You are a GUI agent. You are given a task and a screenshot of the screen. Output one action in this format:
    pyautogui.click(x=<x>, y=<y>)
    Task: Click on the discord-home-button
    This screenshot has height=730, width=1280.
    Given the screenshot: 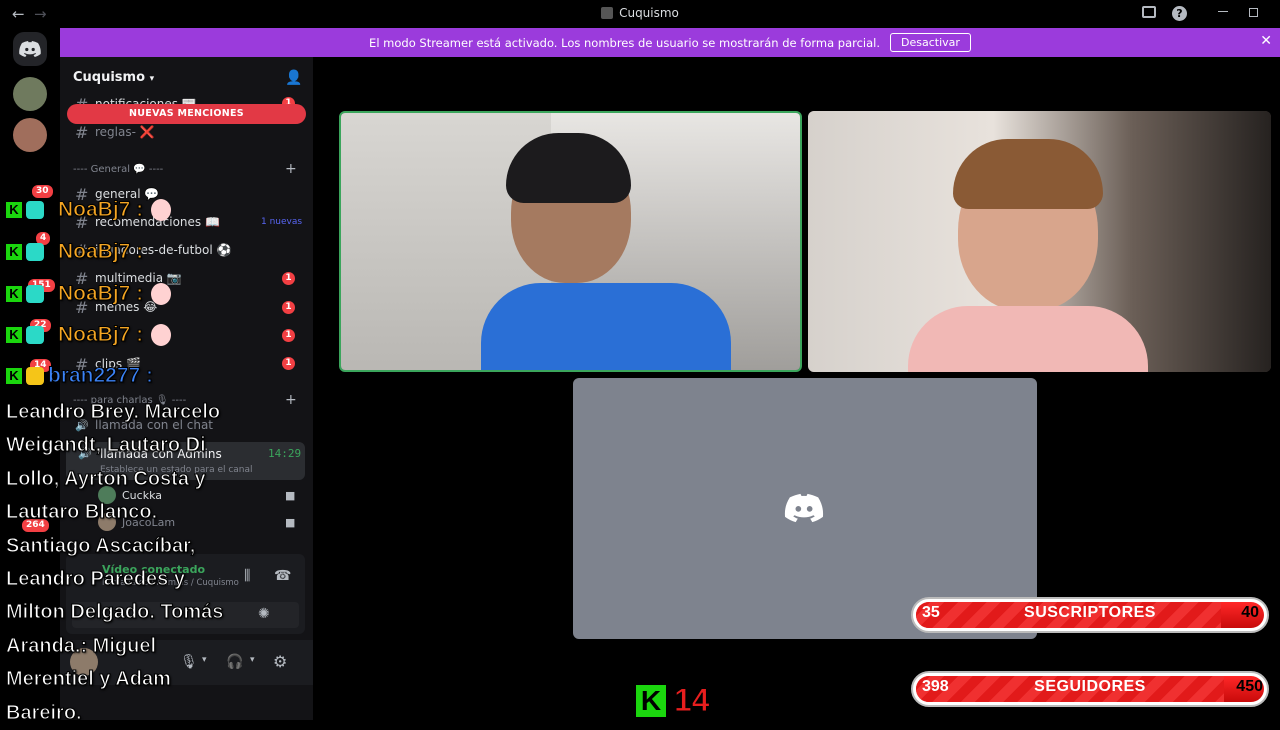 What is the action you would take?
    pyautogui.click(x=30, y=49)
    